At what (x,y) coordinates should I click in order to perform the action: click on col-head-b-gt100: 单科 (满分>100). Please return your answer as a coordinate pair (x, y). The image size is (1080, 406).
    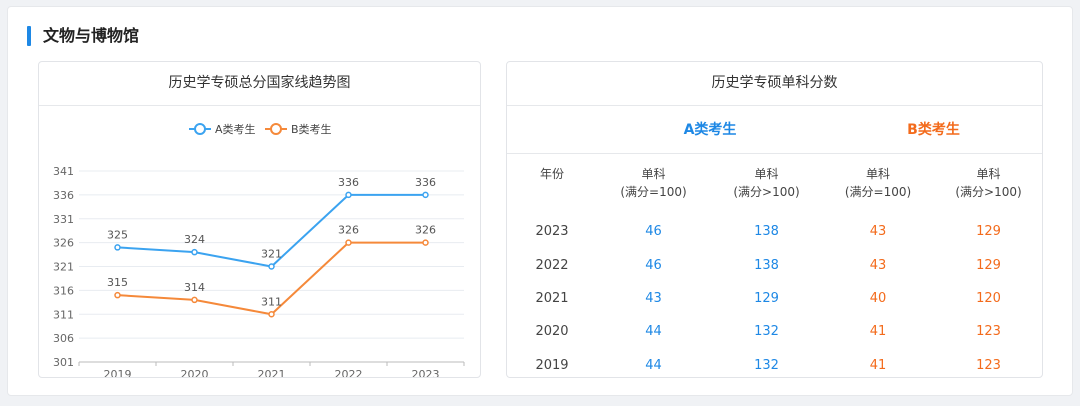
    Looking at the image, I should click on (987, 183).